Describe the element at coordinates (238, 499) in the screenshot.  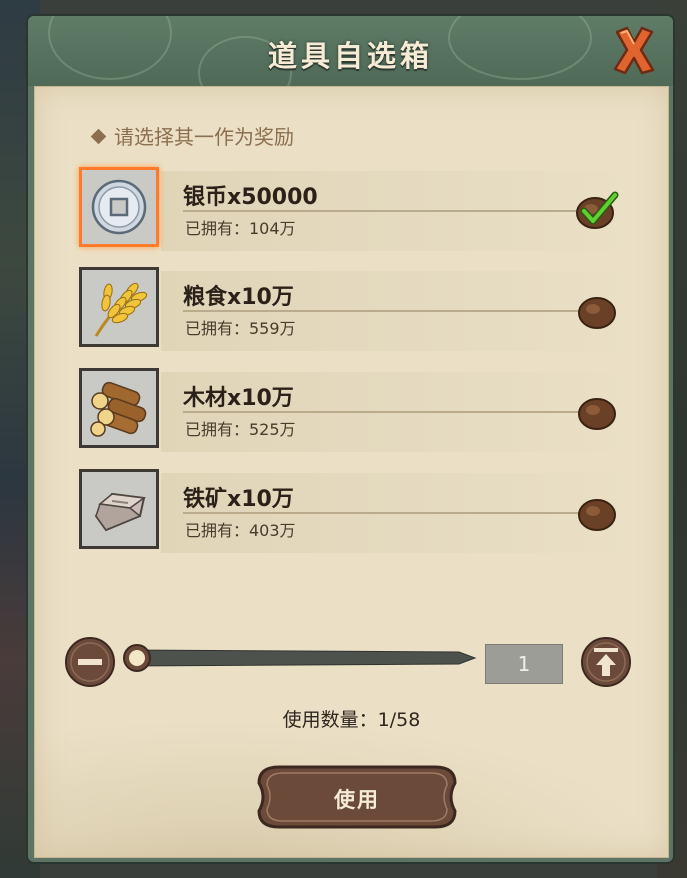
I see `item-name: 铁矿x10万` at that location.